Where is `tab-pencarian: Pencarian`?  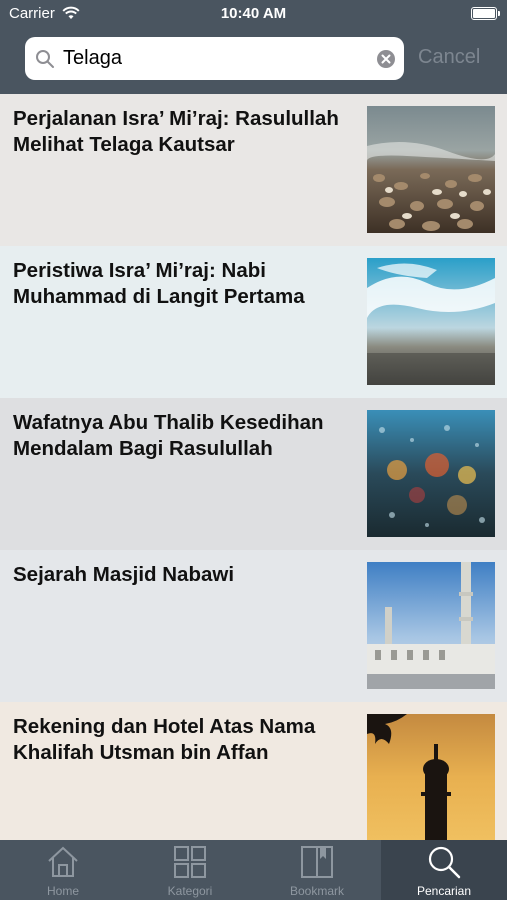 tab-pencarian: Pencarian is located at coordinates (444, 870).